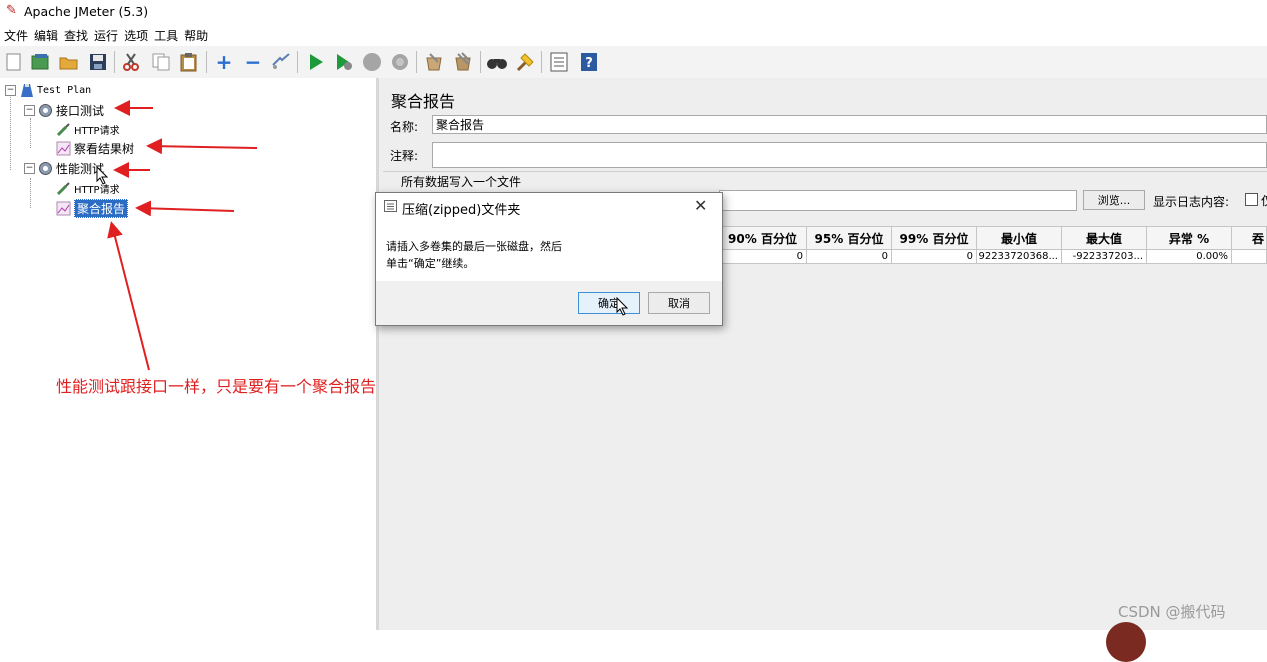  What do you see at coordinates (609, 303) in the screenshot?
I see `ok-button: 确定` at bounding box center [609, 303].